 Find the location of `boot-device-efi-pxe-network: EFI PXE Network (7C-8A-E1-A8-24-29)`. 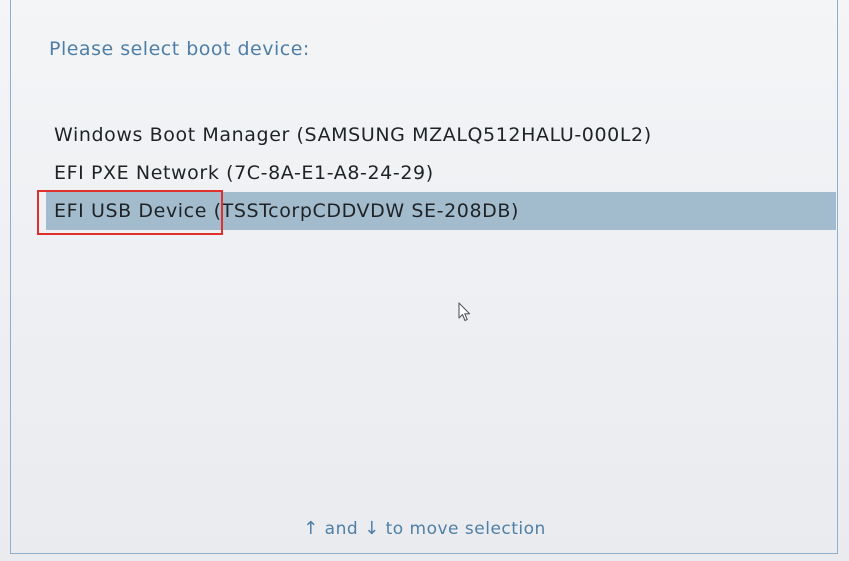

boot-device-efi-pxe-network: EFI PXE Network (7C-8A-E1-A8-24-29) is located at coordinates (441, 173).